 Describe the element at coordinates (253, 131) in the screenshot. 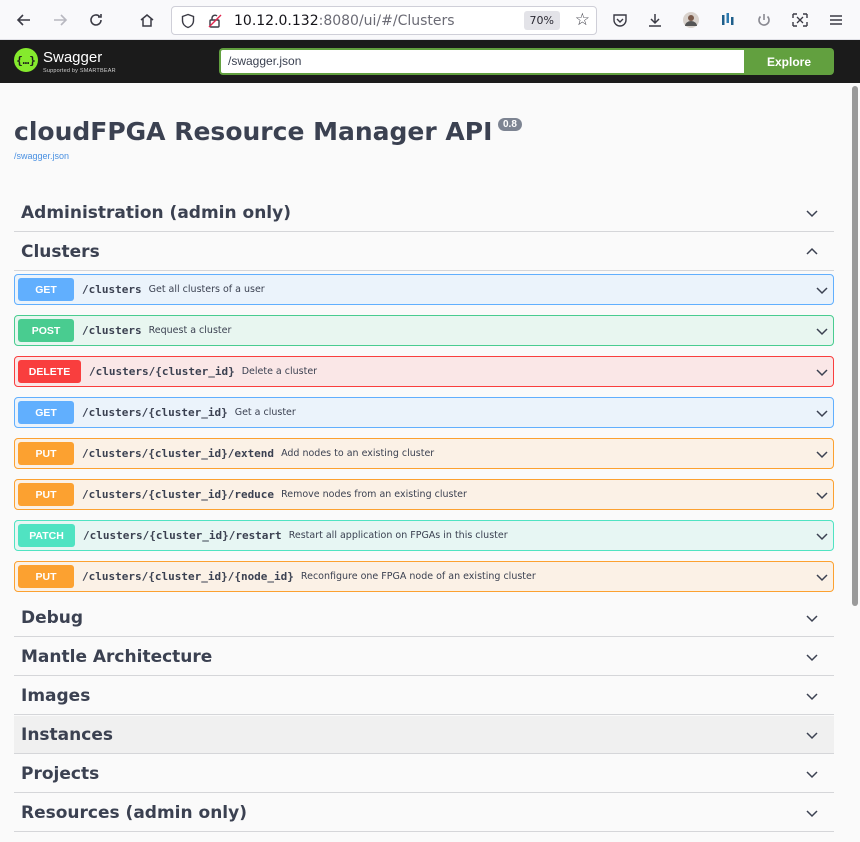

I see `api-title: cloudFPGA Resource Manager API` at that location.